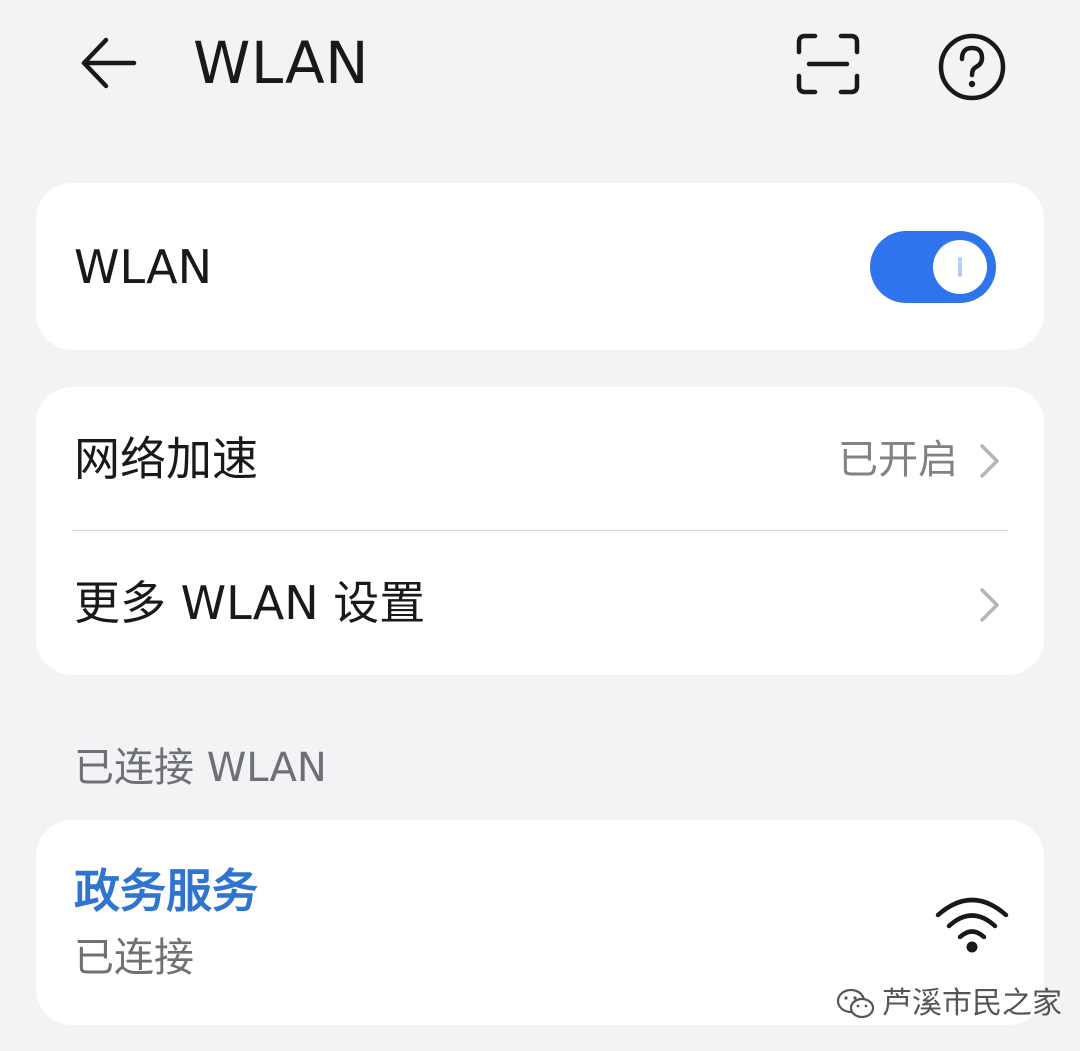  I want to click on help-circle-icon, so click(972, 67).